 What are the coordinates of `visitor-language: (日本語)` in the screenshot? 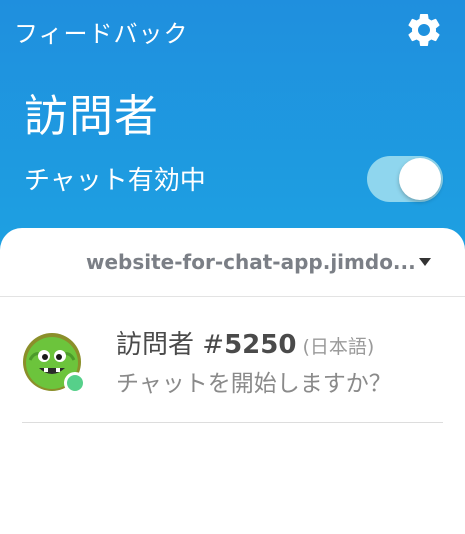 It's located at (338, 347).